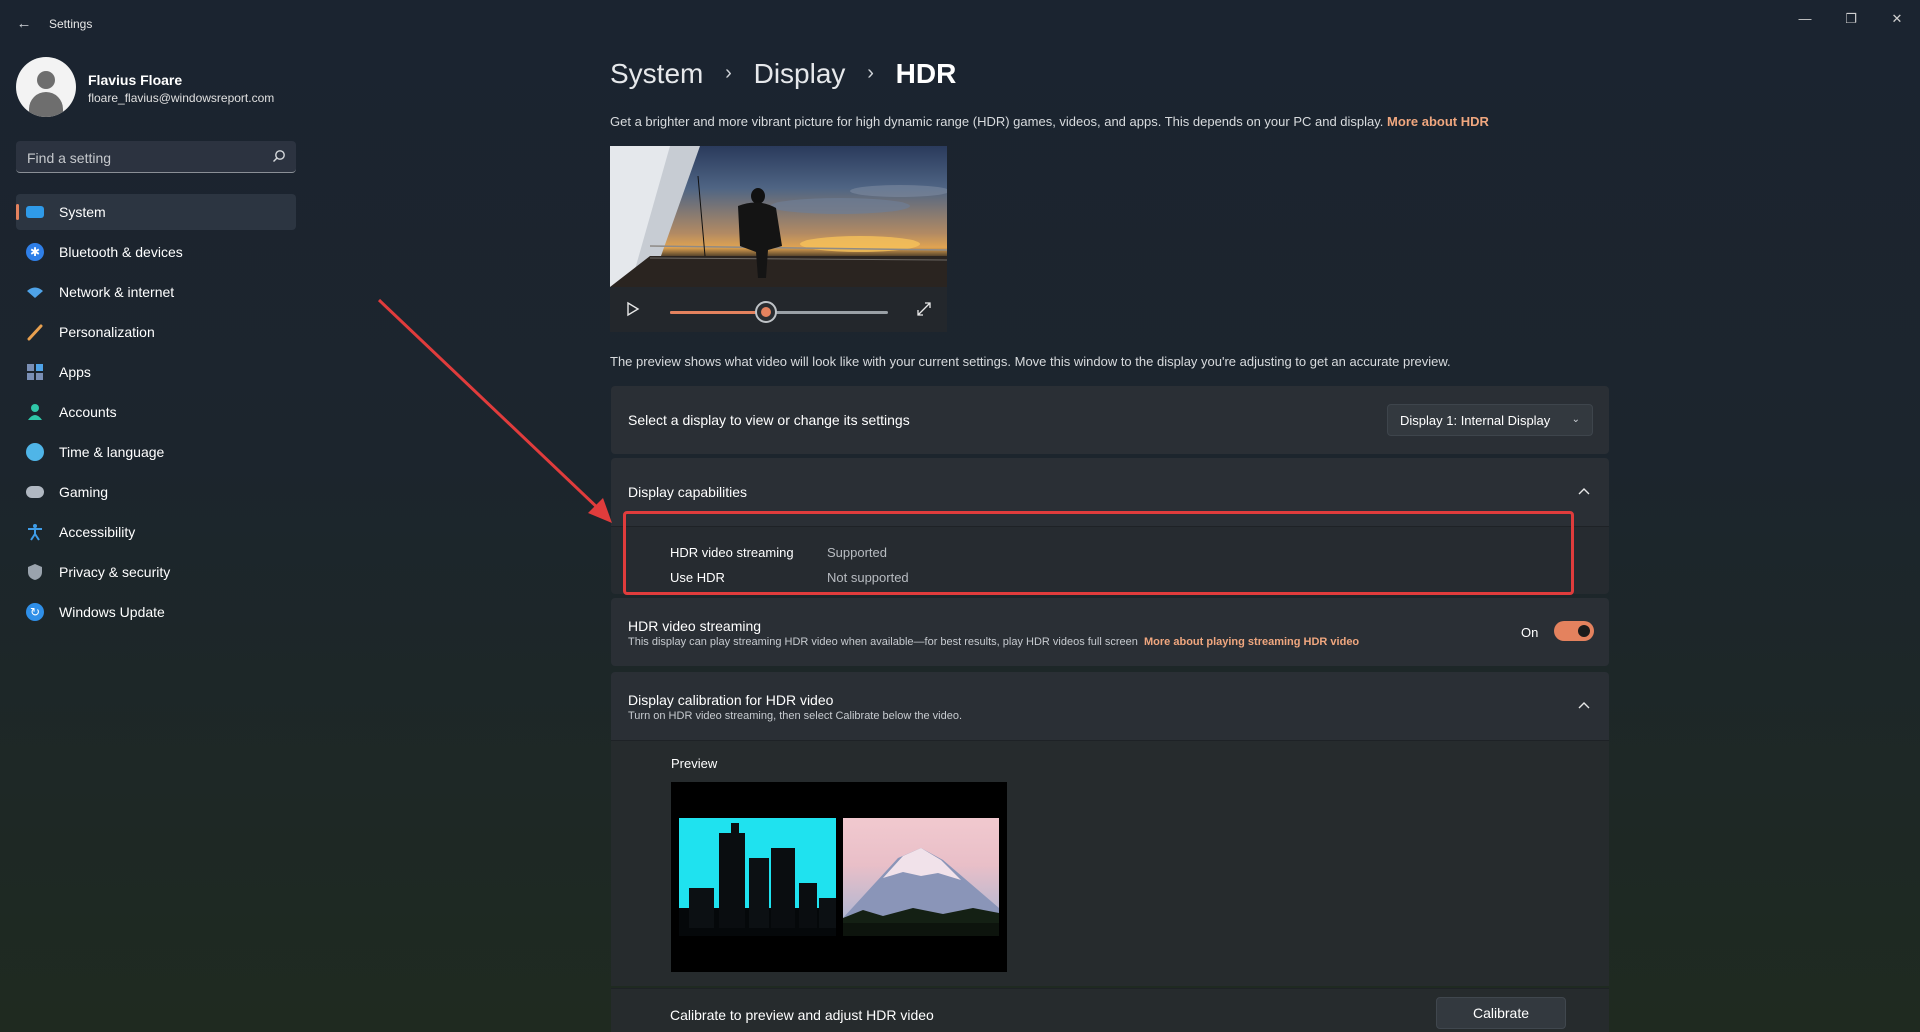  Describe the element at coordinates (112, 452) in the screenshot. I see `sidebar-item-label: Time & language` at that location.